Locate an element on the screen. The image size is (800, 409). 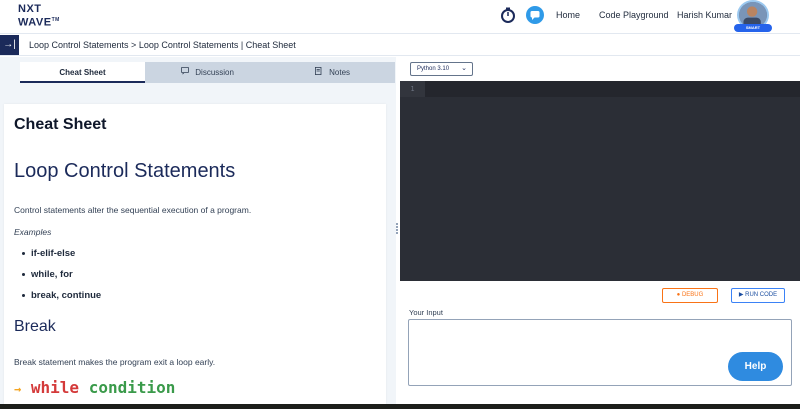
code-condition: condition is located at coordinates (132, 387).